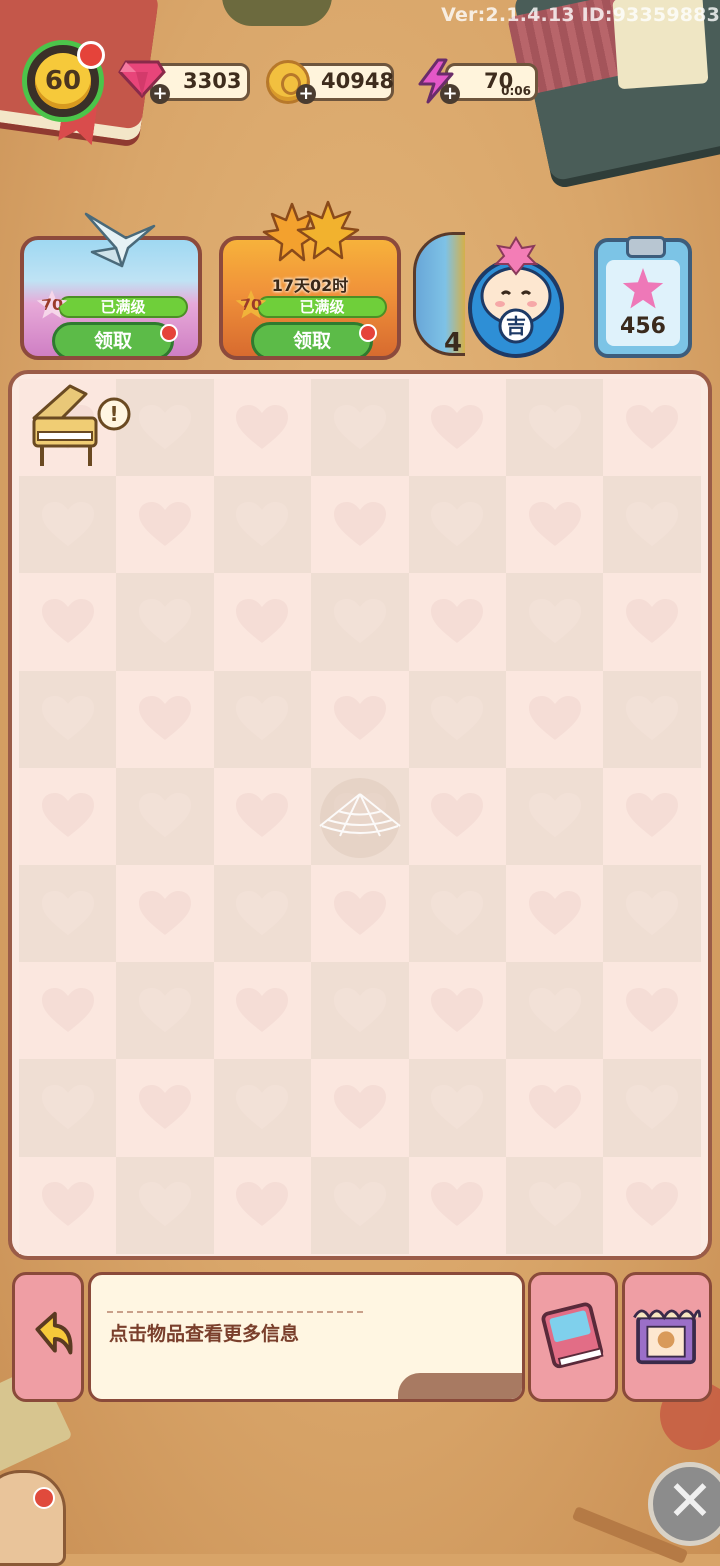 The width and height of the screenshot is (720, 1566). What do you see at coordinates (204, 1334) in the screenshot?
I see `info-hint-text: 点击物品查看更多信息` at bounding box center [204, 1334].